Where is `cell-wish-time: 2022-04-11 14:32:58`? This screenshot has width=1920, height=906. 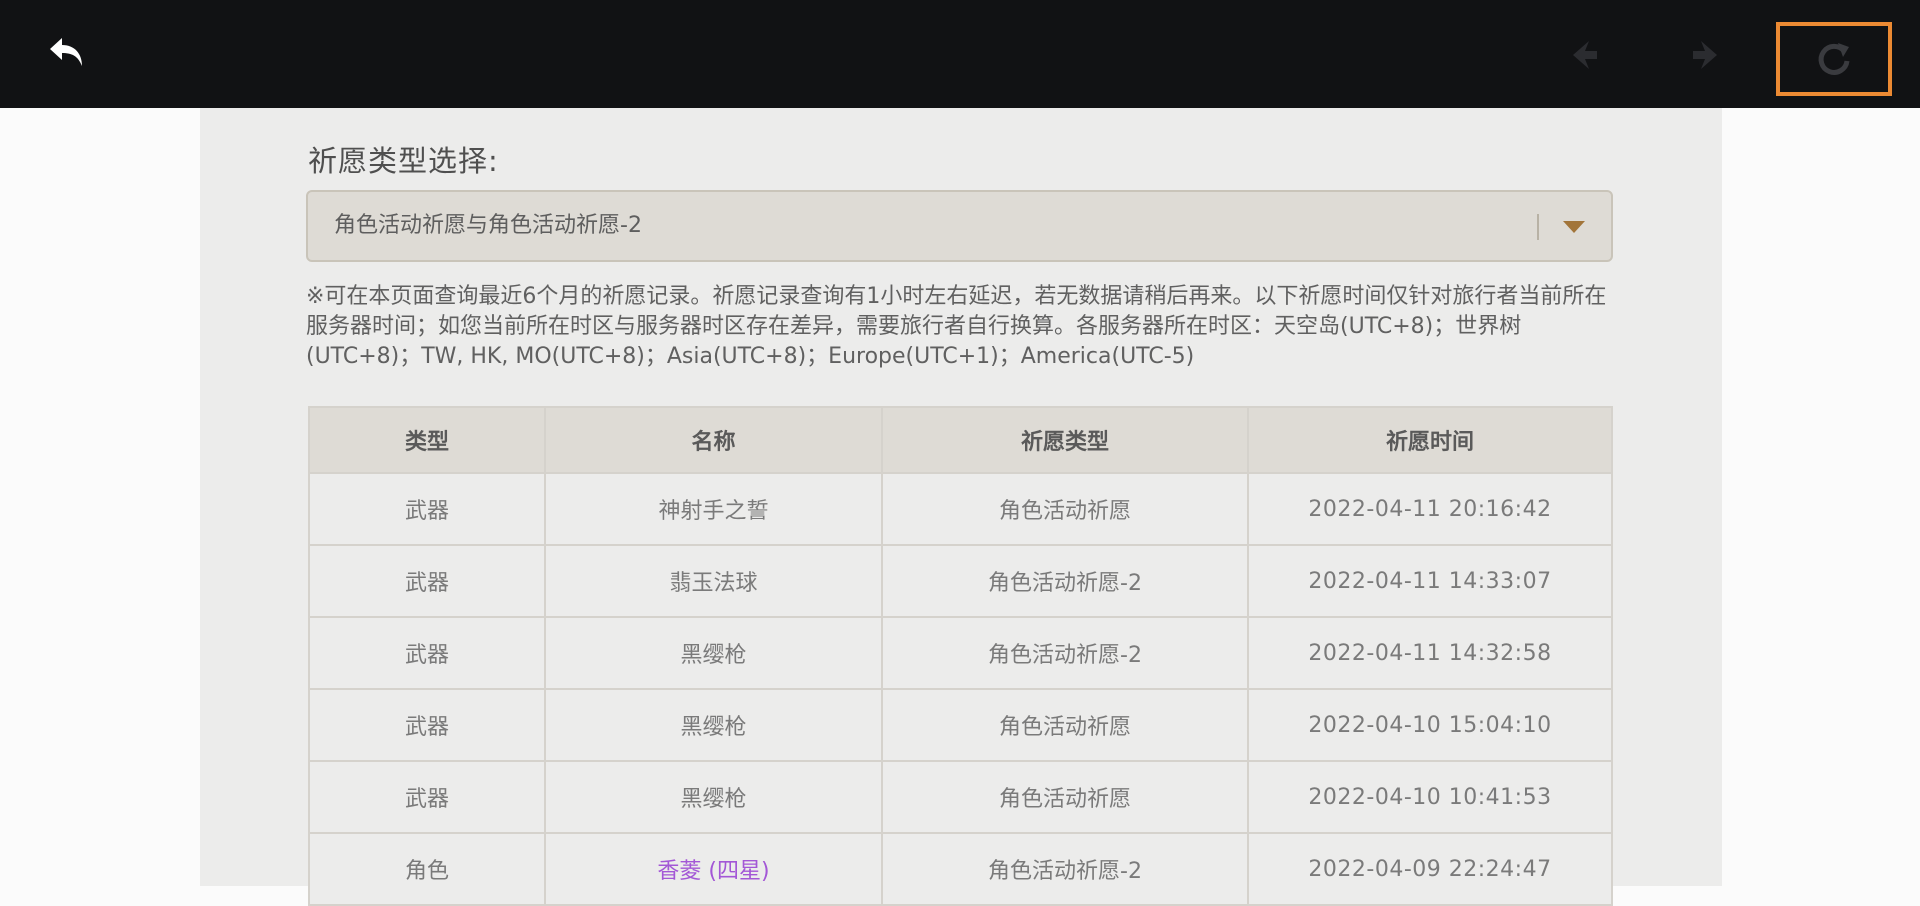 cell-wish-time: 2022-04-11 14:32:58 is located at coordinates (1430, 653).